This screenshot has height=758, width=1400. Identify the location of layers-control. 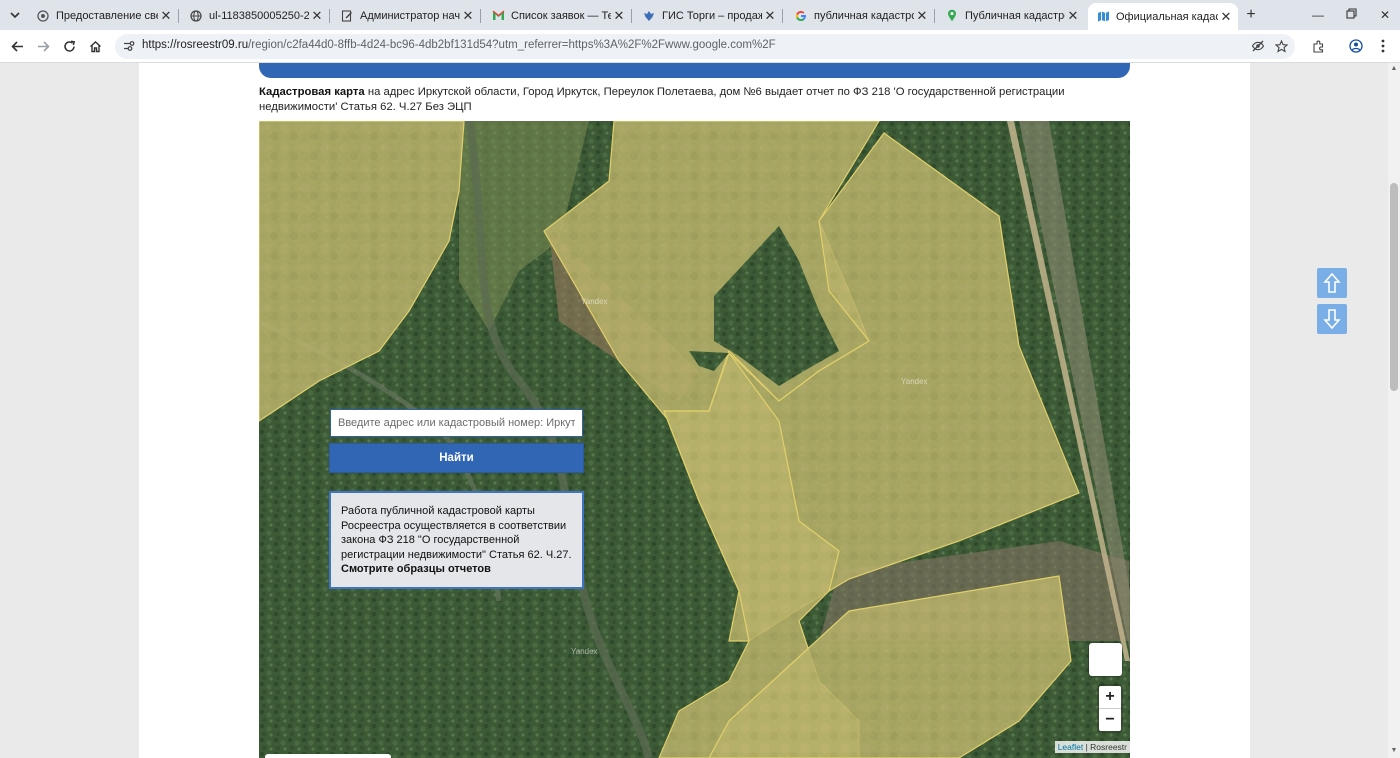
(1105, 659).